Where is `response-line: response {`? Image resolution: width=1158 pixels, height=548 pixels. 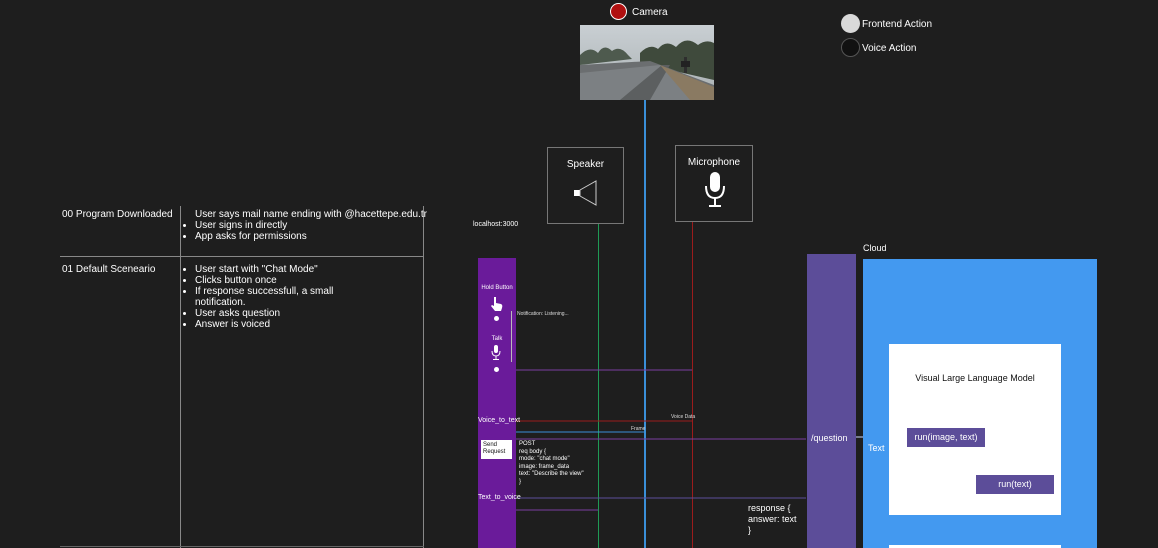 response-line: response { is located at coordinates (769, 508).